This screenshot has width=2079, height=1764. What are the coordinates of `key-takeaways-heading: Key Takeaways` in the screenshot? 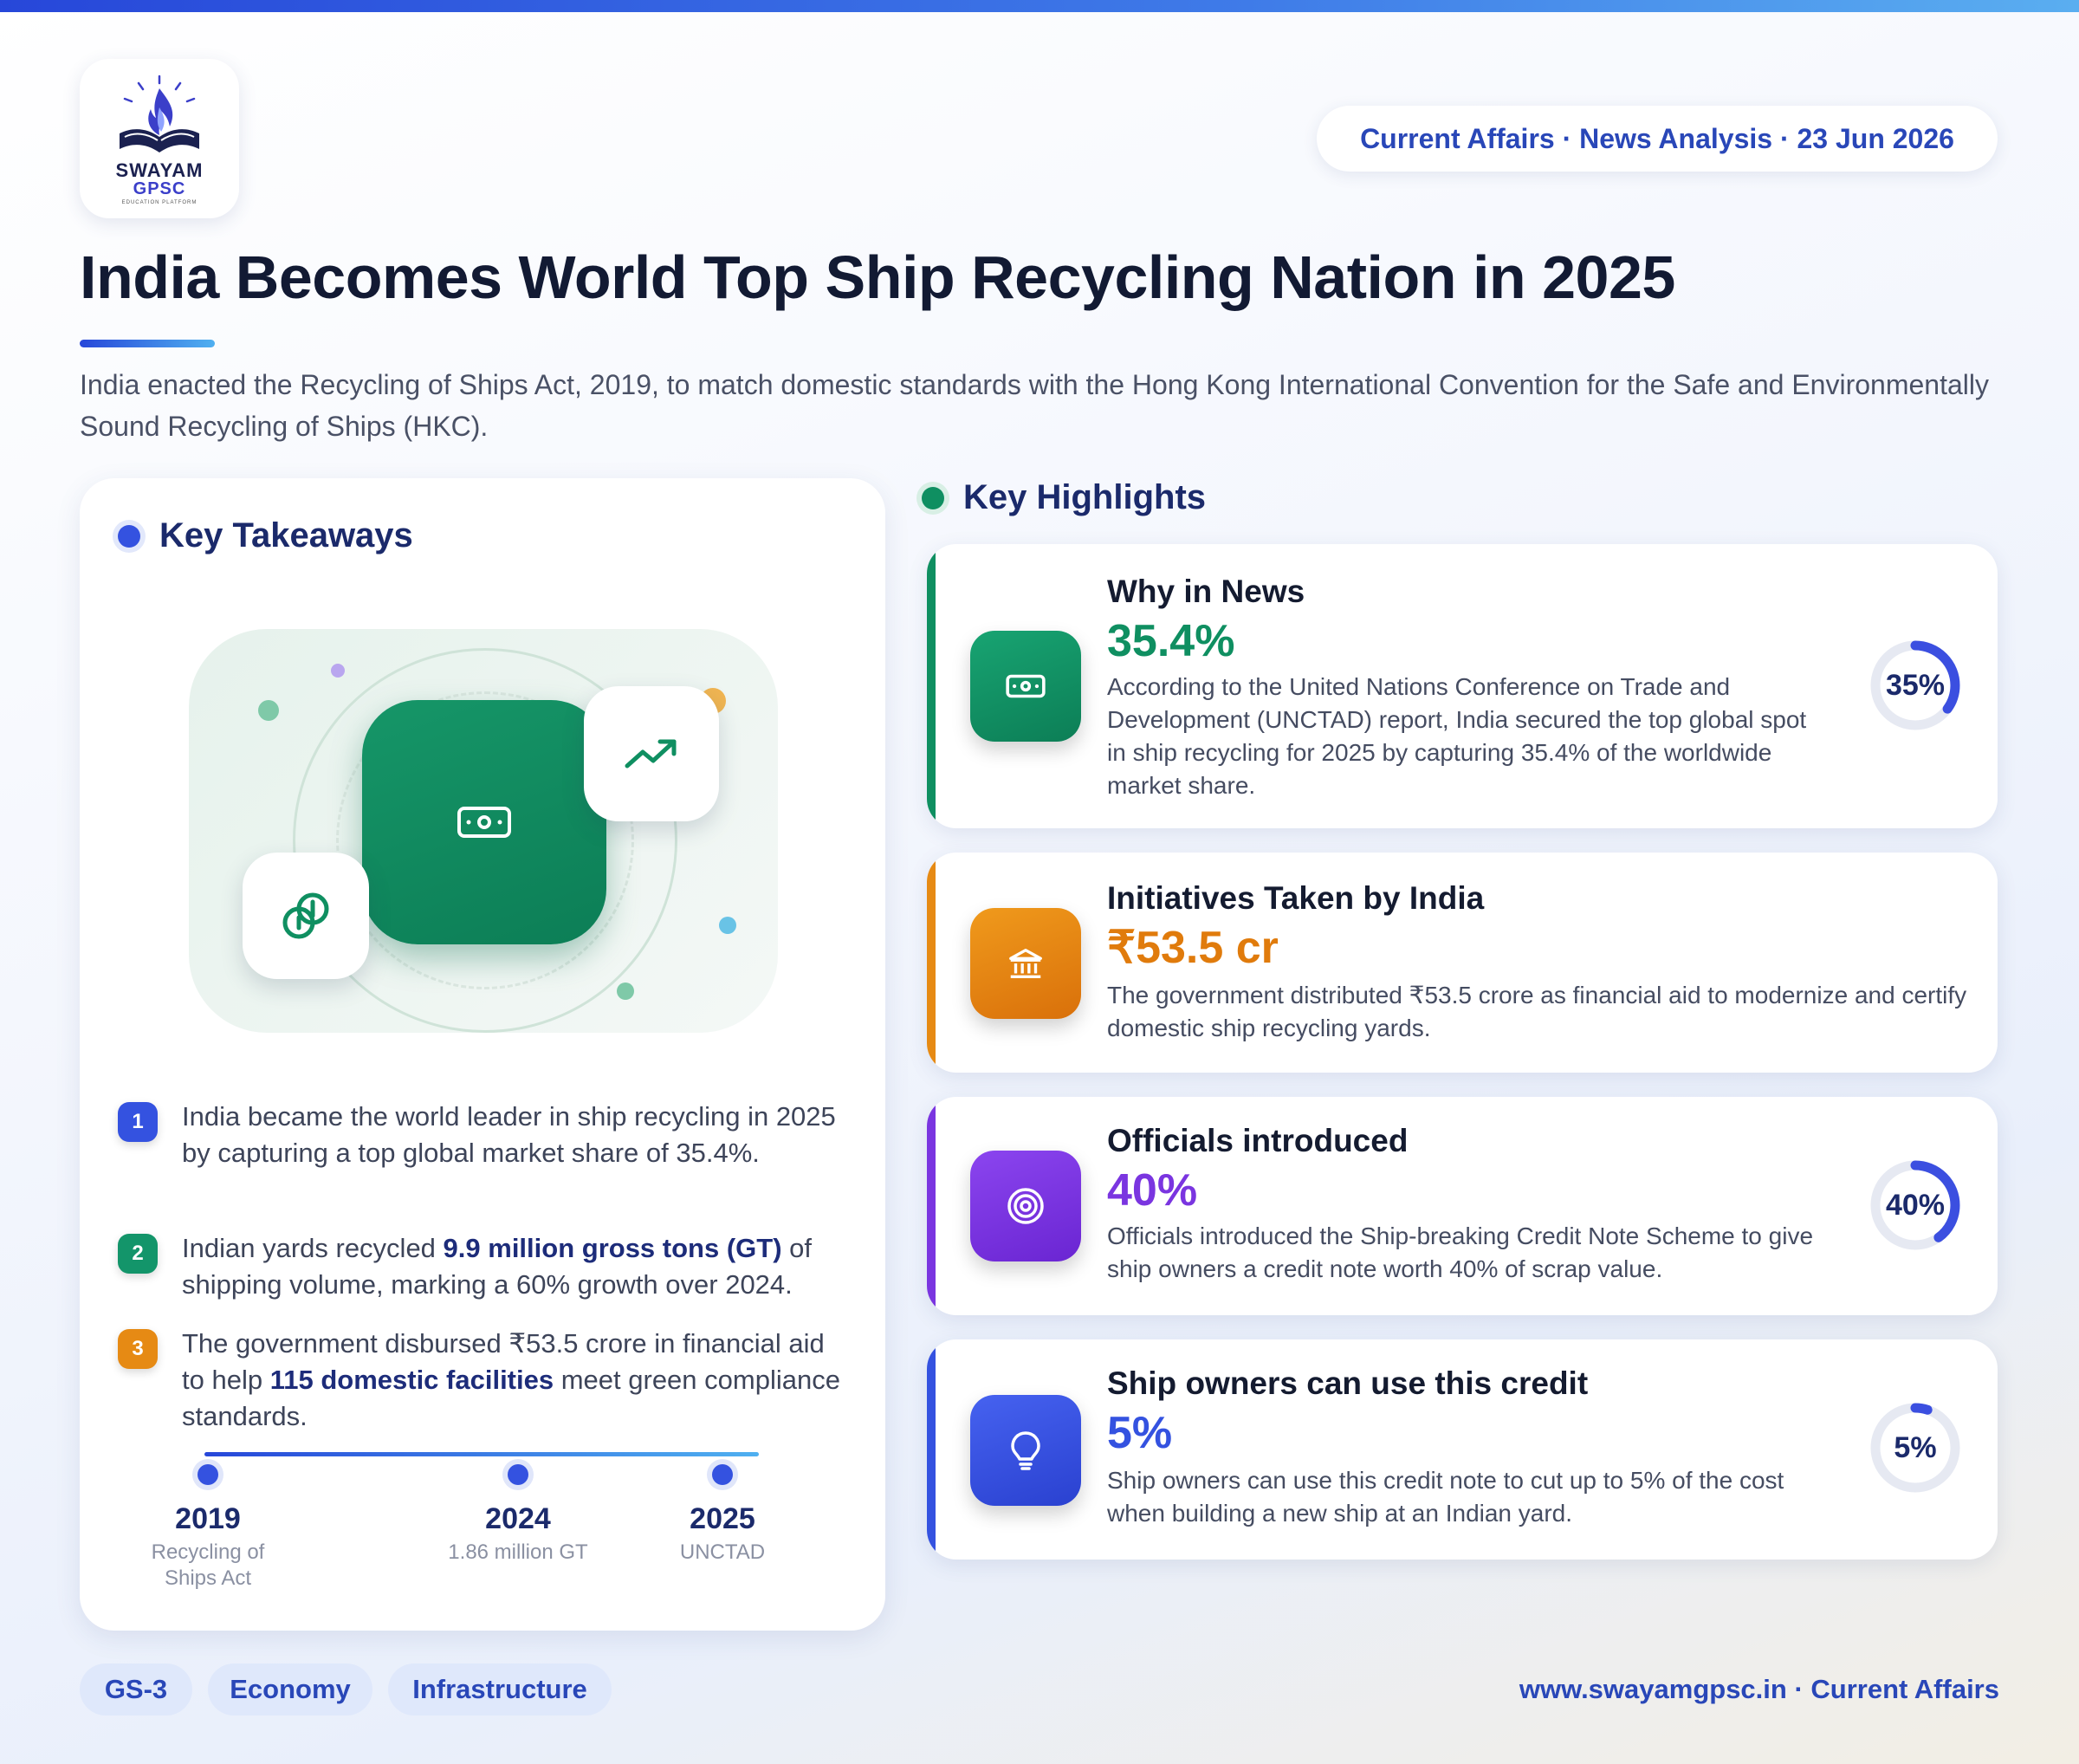 It's located at (265, 535).